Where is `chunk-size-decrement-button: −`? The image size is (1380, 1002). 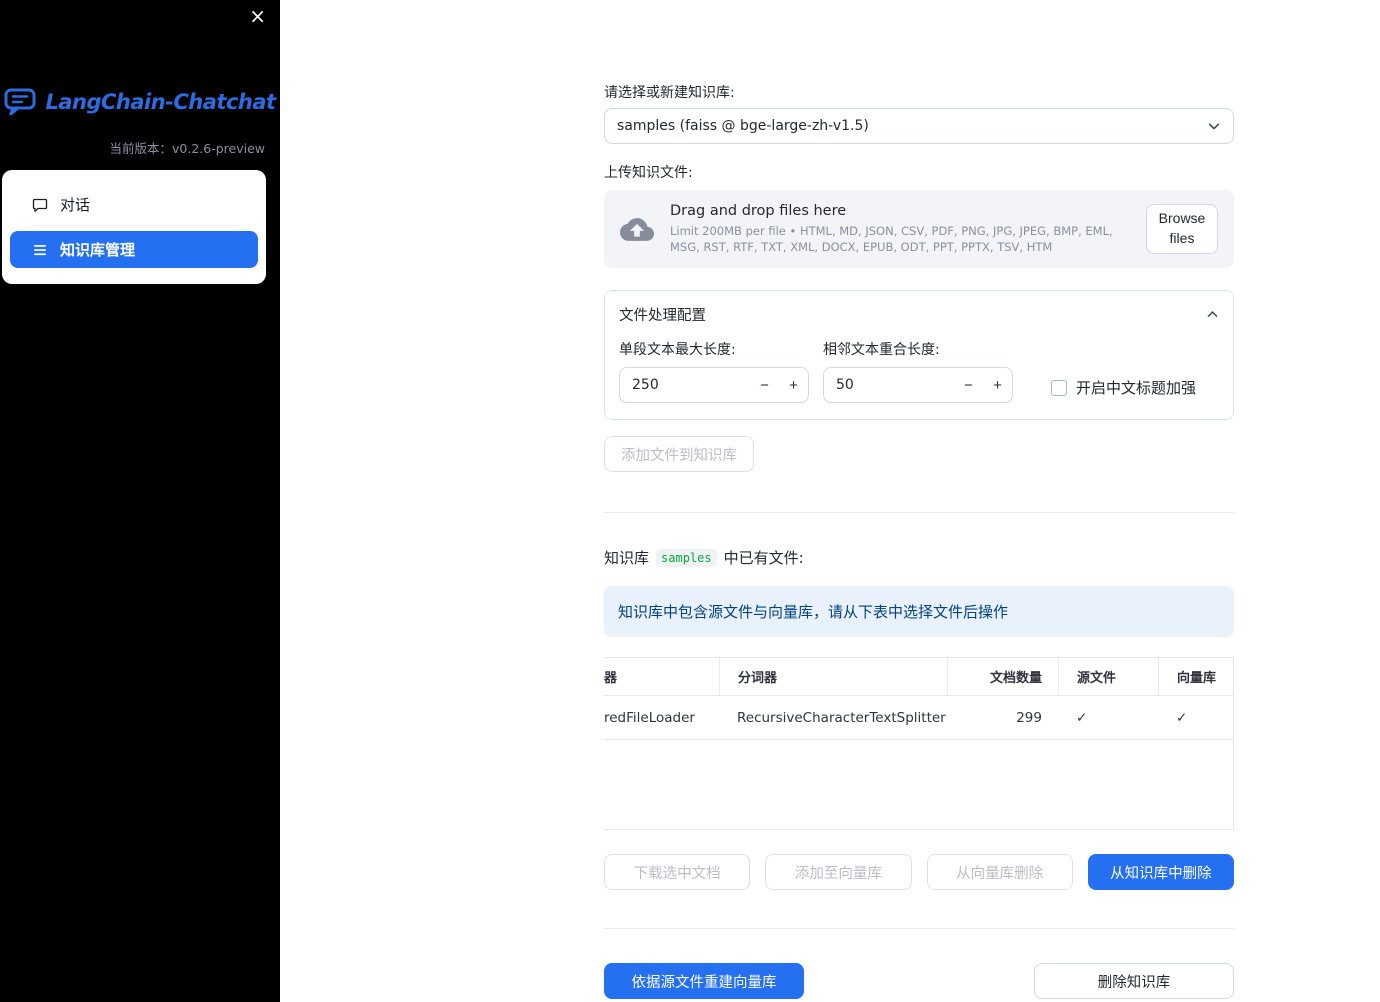 chunk-size-decrement-button: − is located at coordinates (764, 385).